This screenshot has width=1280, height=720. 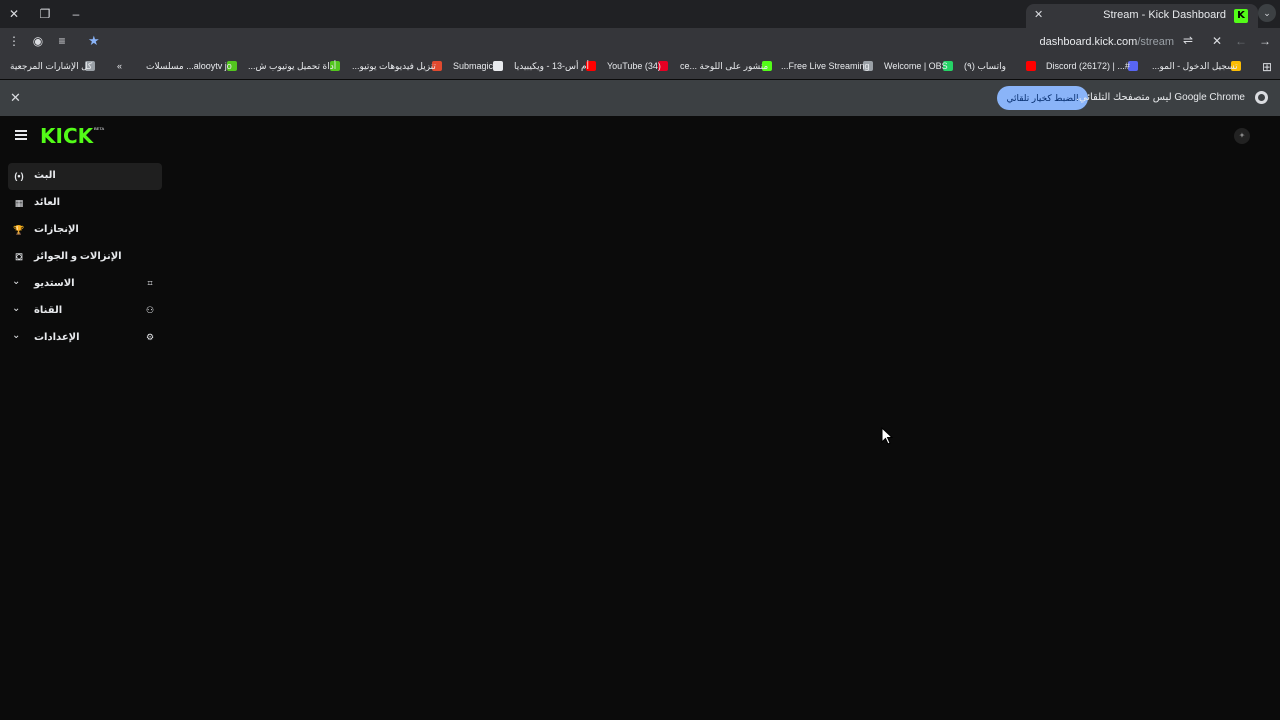 What do you see at coordinates (94, 41) in the screenshot?
I see `bookmark-star-icon: ★` at bounding box center [94, 41].